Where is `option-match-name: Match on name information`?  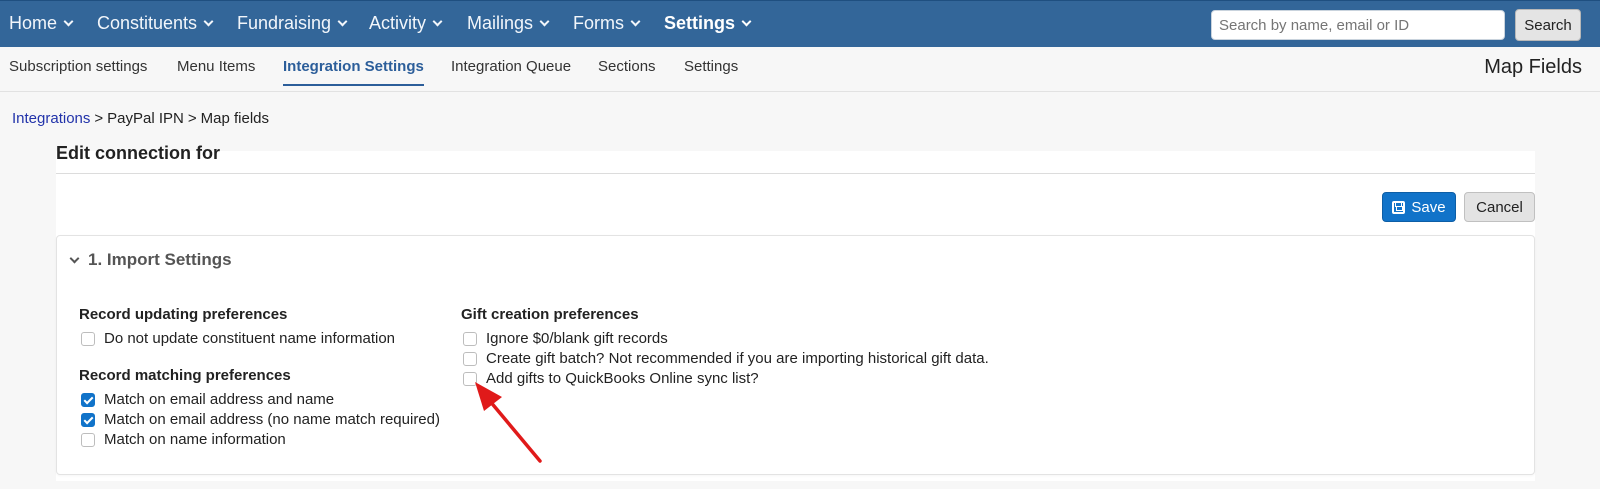 option-match-name: Match on name information is located at coordinates (183, 439).